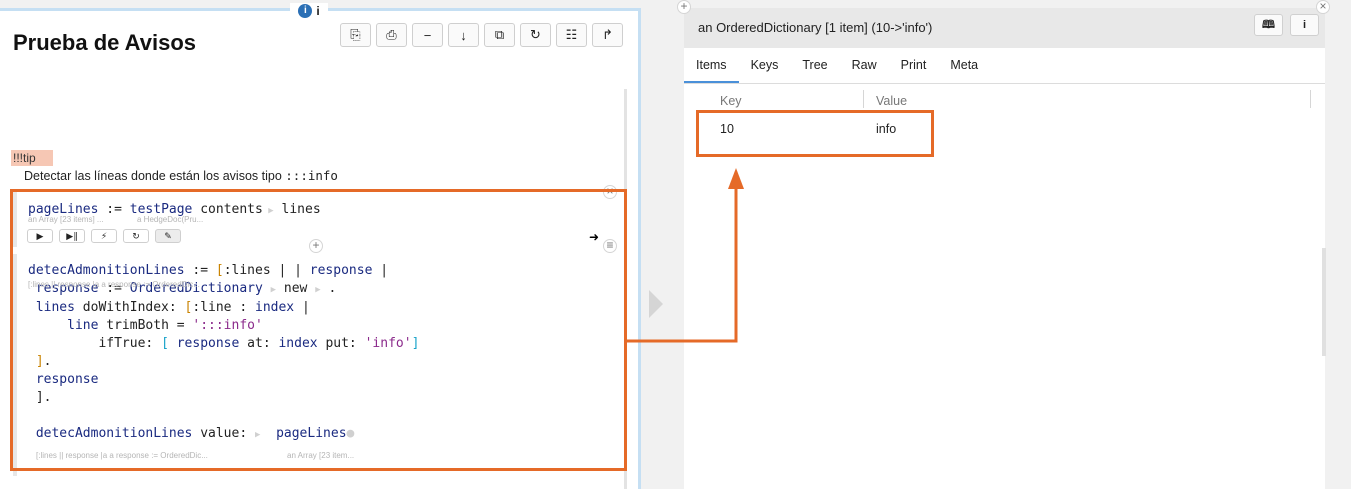  I want to click on duplicate-icon: ⧉, so click(499, 35).